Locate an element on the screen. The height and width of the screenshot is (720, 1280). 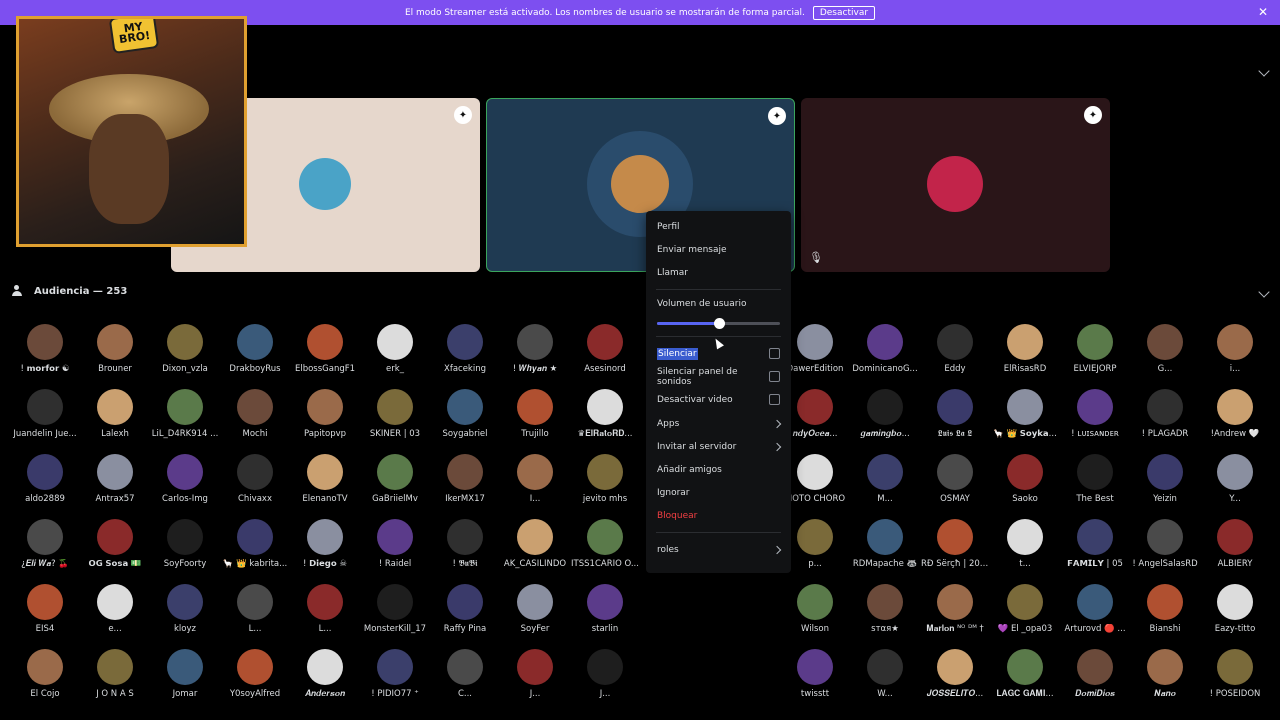
audience-member: ElbossGangF1 is located at coordinates (325, 347).